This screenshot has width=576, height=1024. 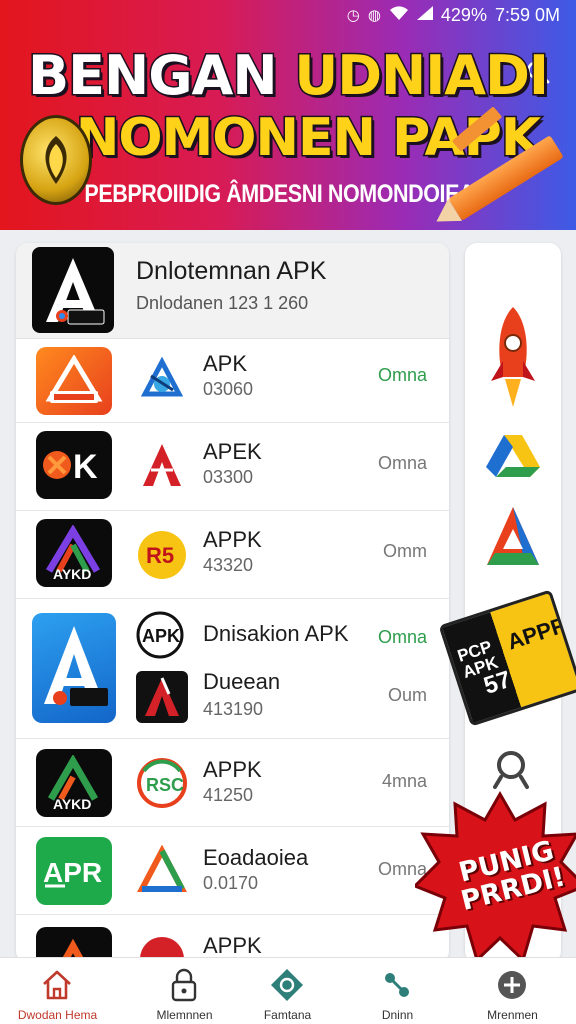 I want to click on wifi-icon, so click(x=399, y=15).